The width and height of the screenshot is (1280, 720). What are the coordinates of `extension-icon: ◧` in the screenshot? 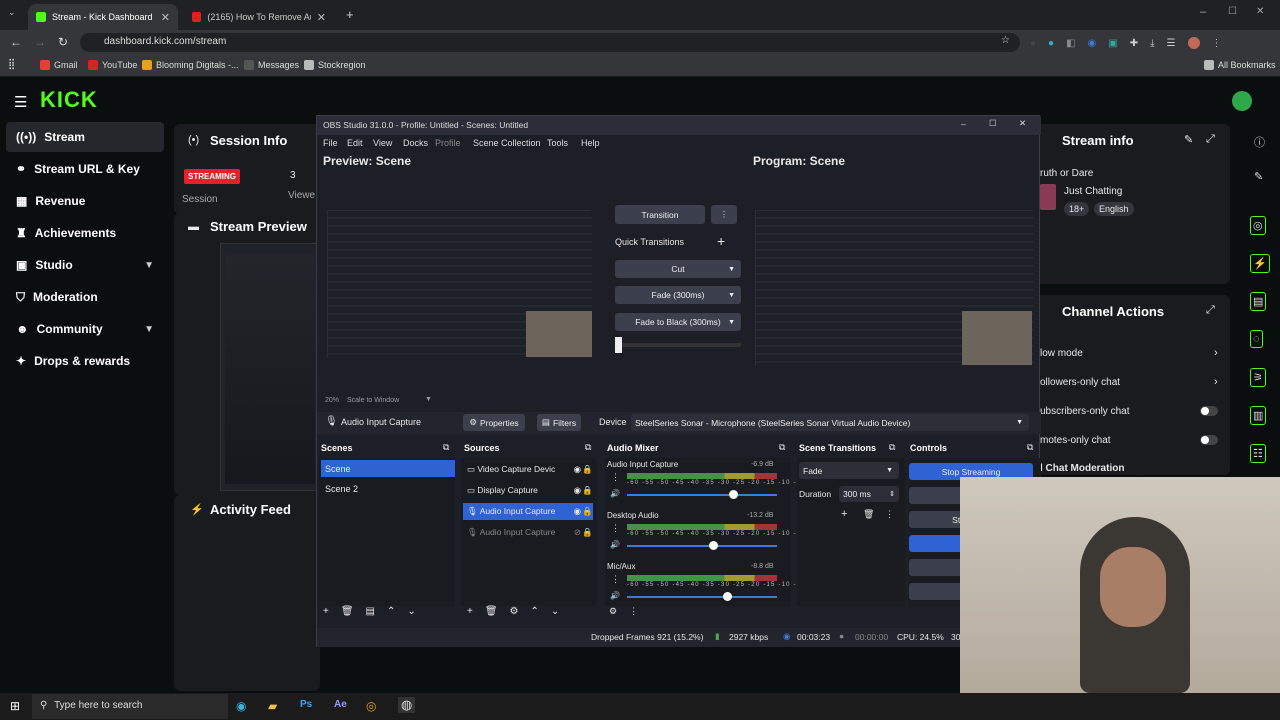 It's located at (1070, 43).